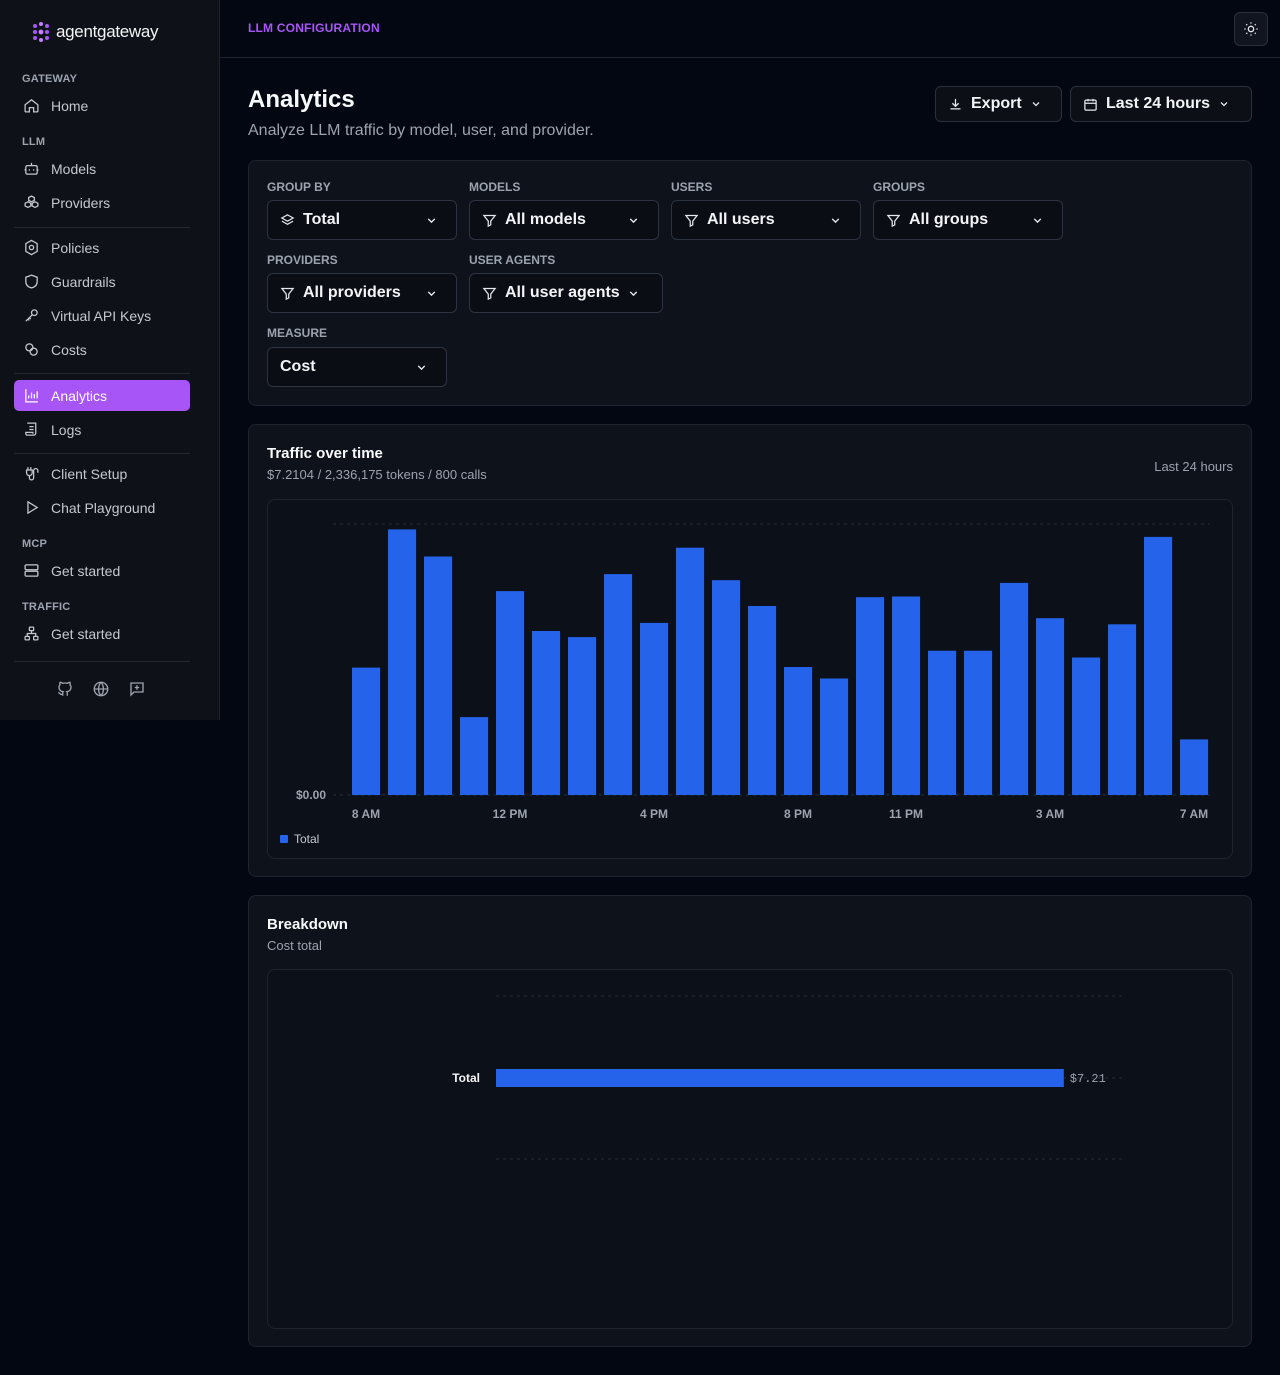 The height and width of the screenshot is (1375, 1280). I want to click on models-select: All models, so click(564, 220).